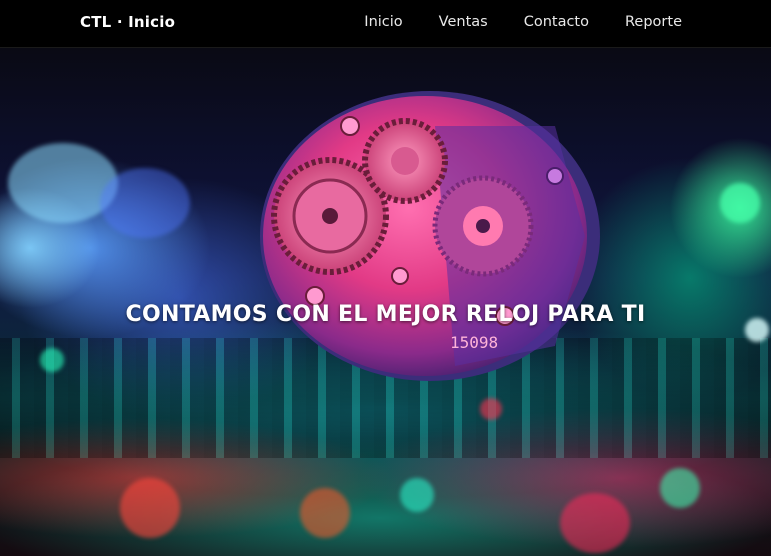 The width and height of the screenshot is (771, 556). Describe the element at coordinates (474, 342) in the screenshot. I see `watch-engraving: 15098` at that location.